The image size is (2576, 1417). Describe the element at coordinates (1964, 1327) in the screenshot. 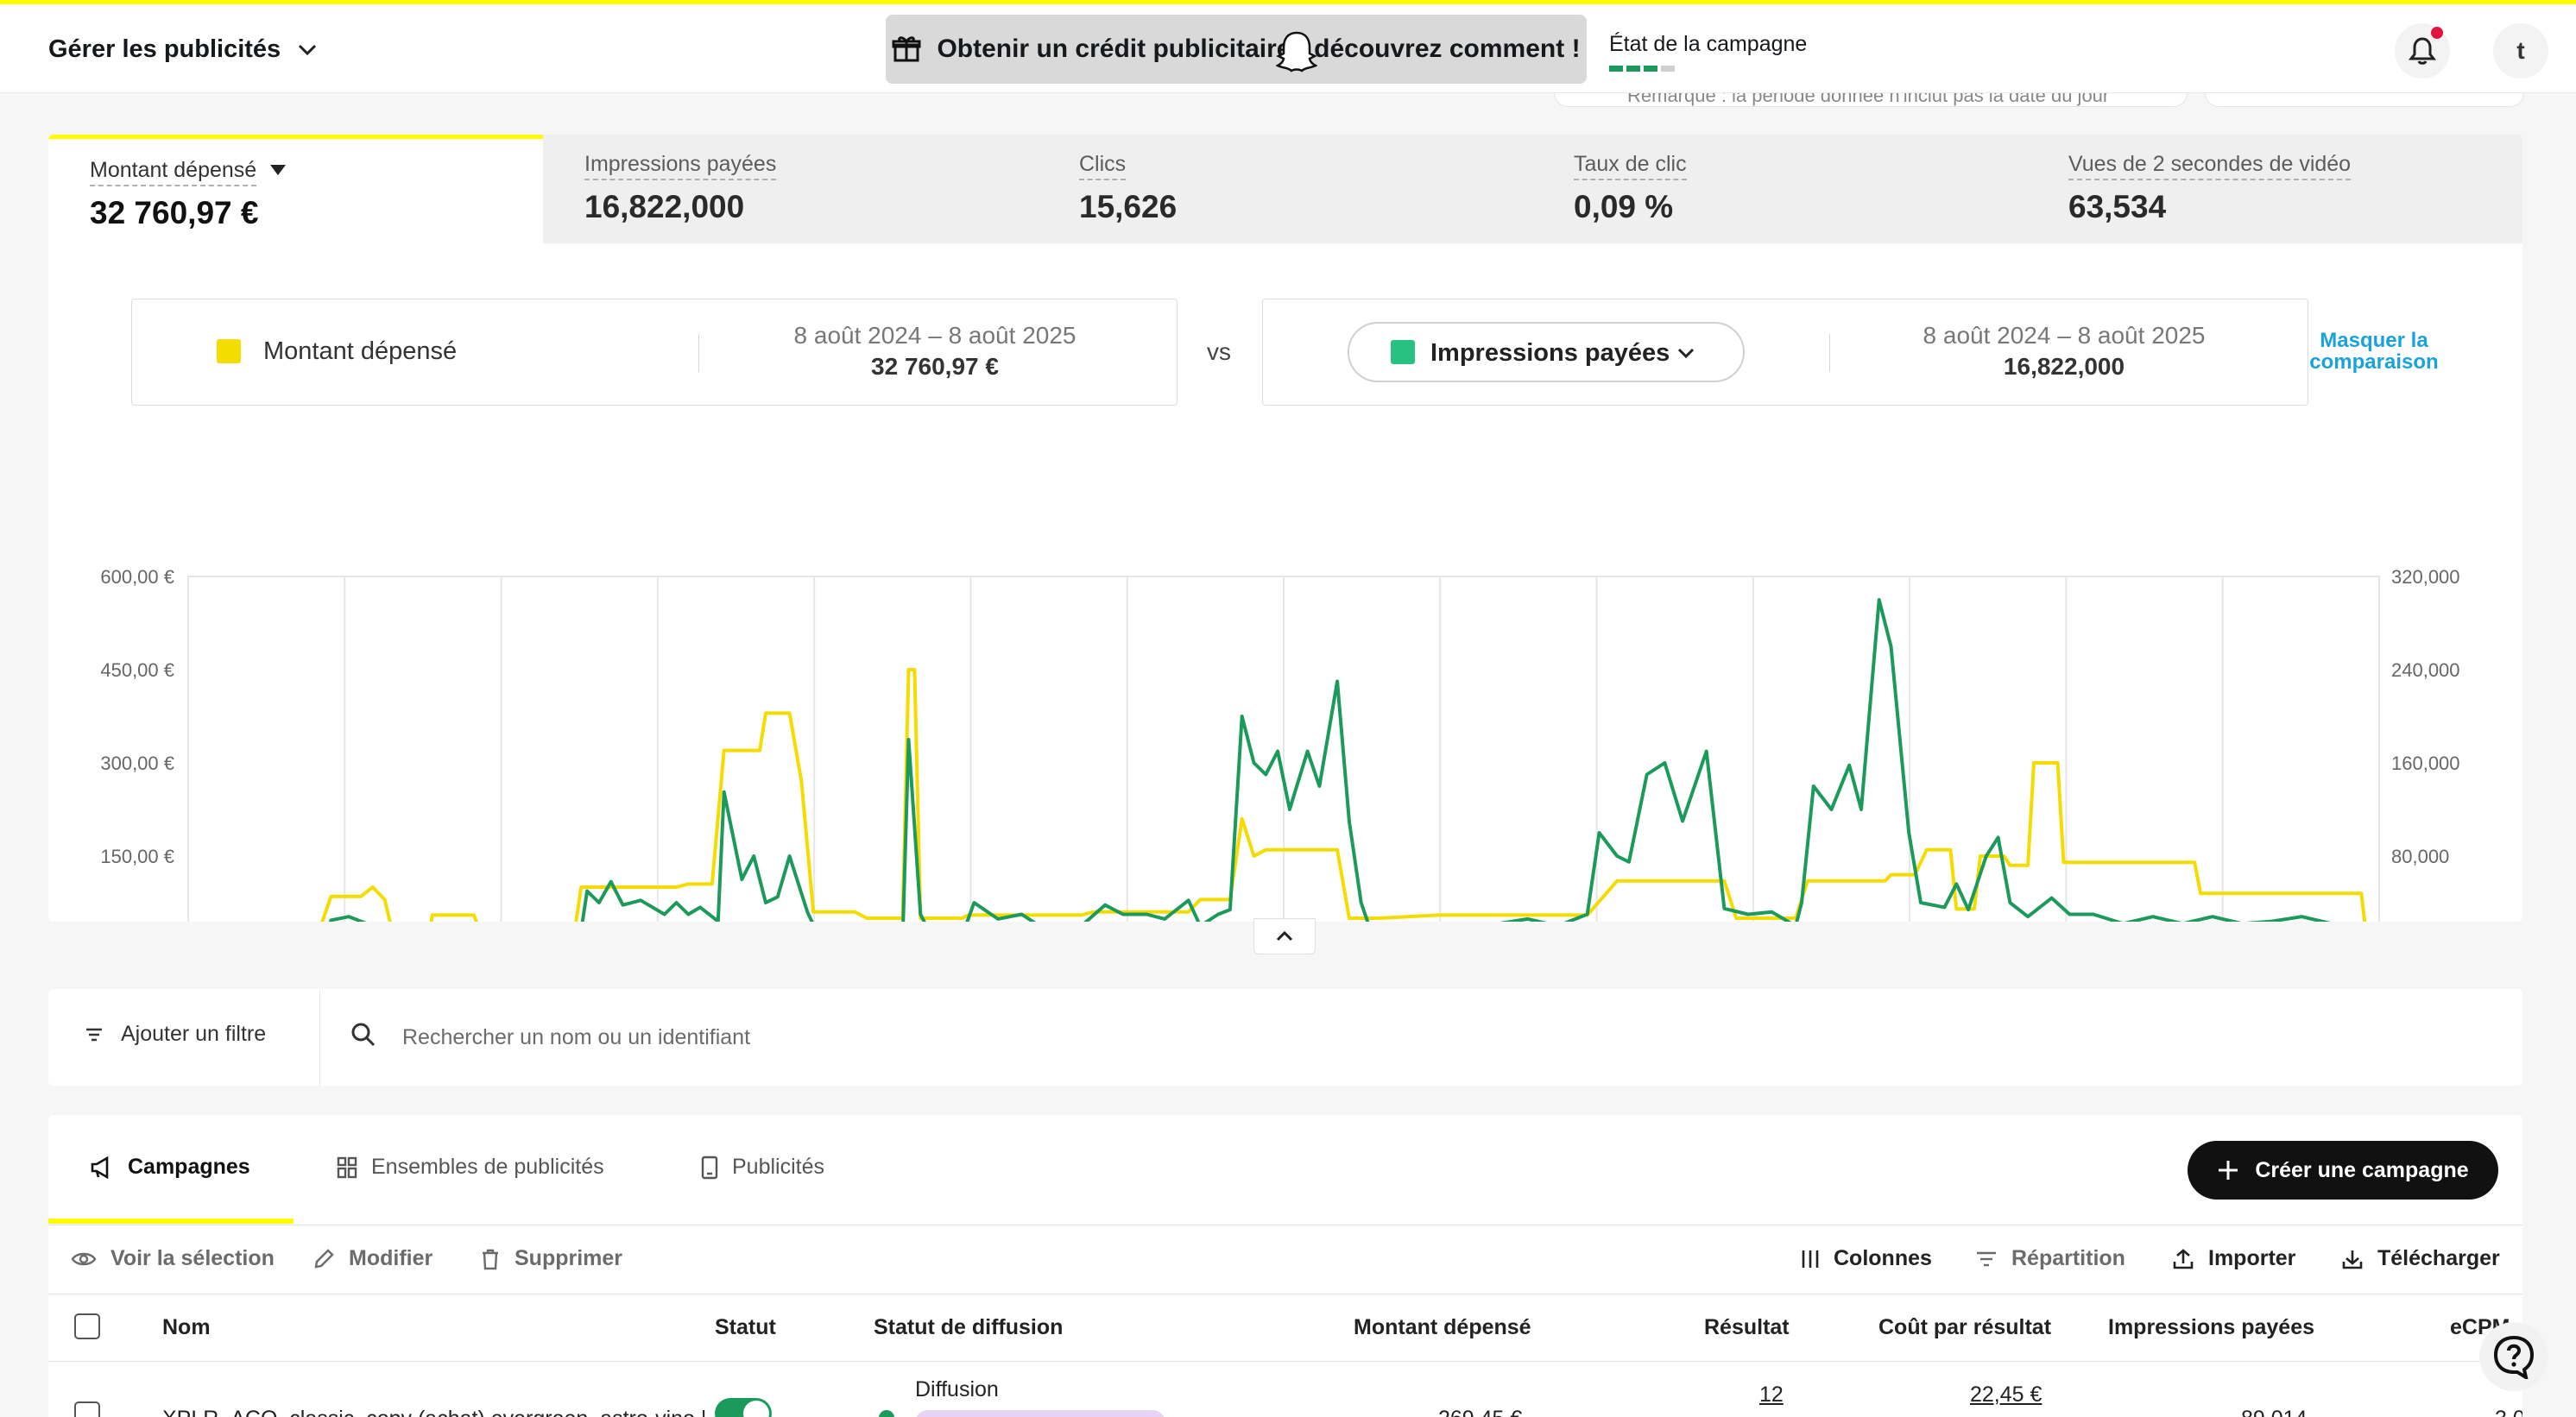

I see `header-cost-per-result: Coût par résultat` at that location.